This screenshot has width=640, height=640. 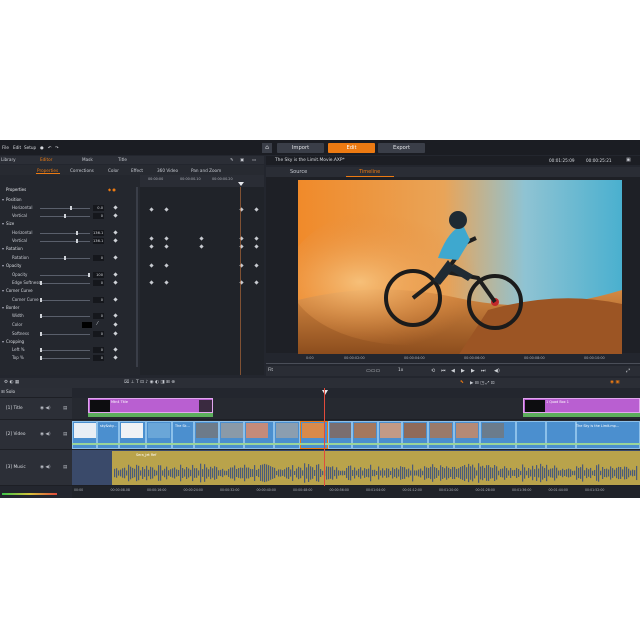 What do you see at coordinates (98, 275) in the screenshot?
I see `property-value: 100` at bounding box center [98, 275].